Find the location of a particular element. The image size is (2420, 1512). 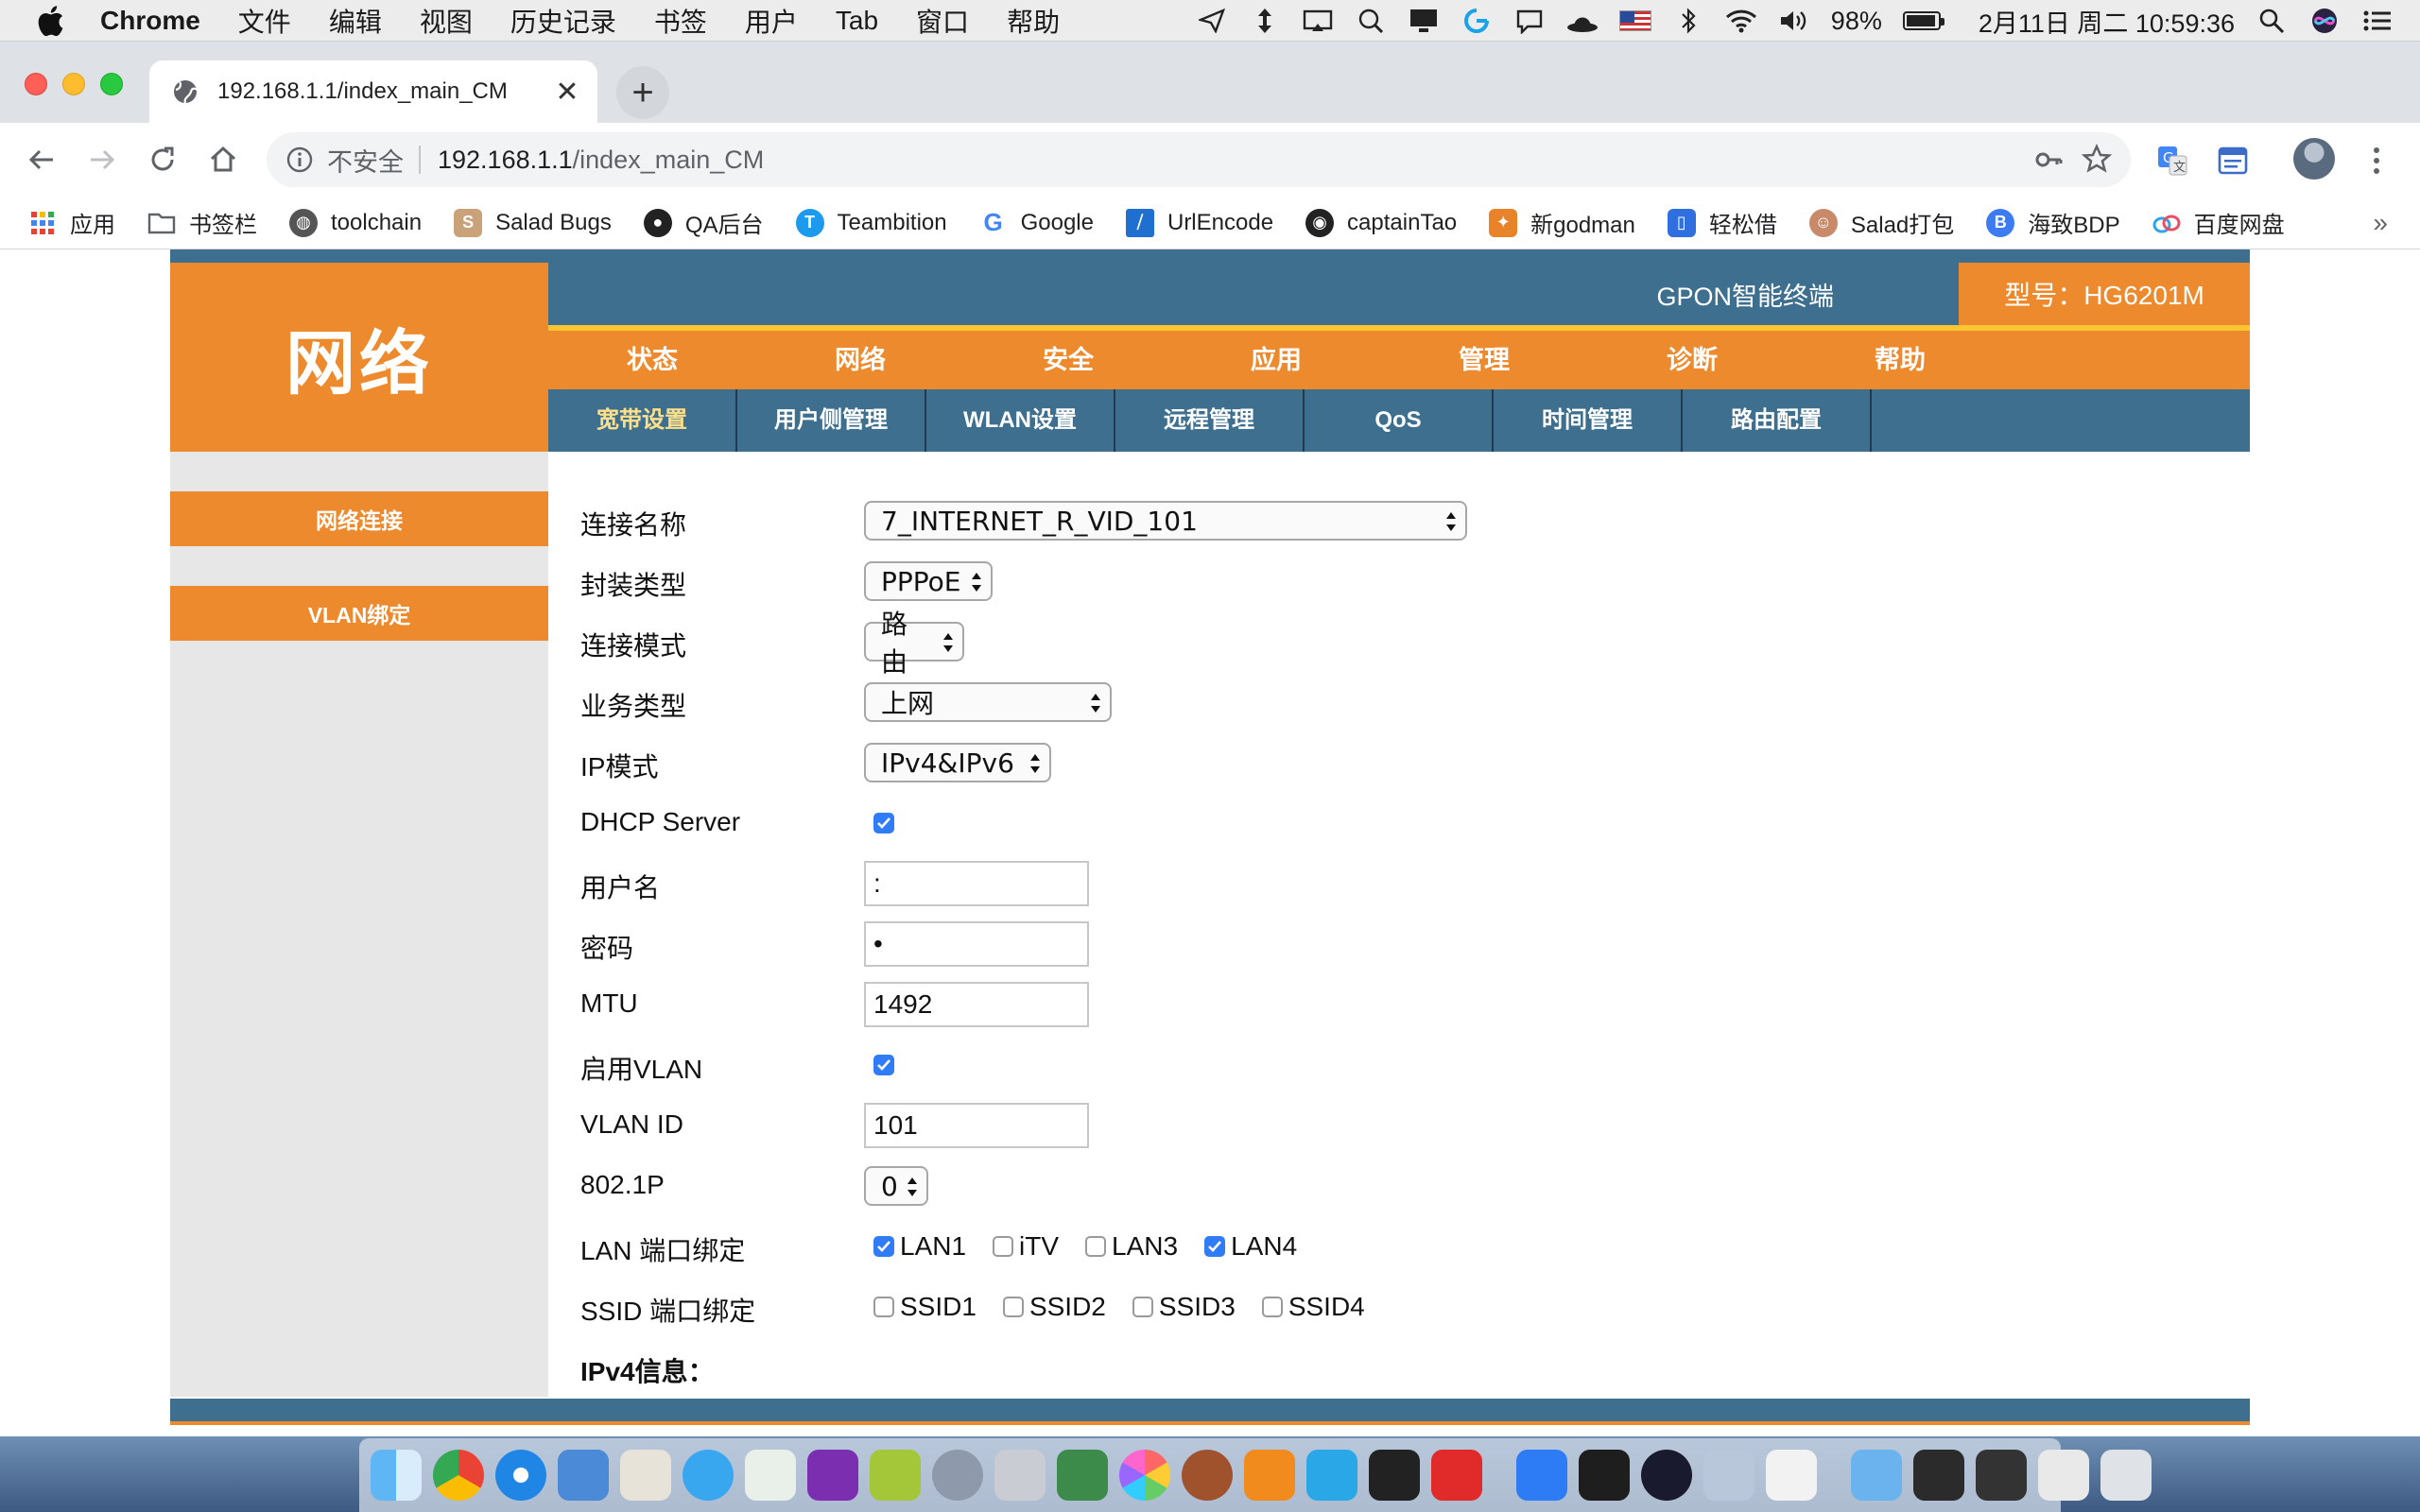

terminal-dock-icon is located at coordinates (1395, 1475).